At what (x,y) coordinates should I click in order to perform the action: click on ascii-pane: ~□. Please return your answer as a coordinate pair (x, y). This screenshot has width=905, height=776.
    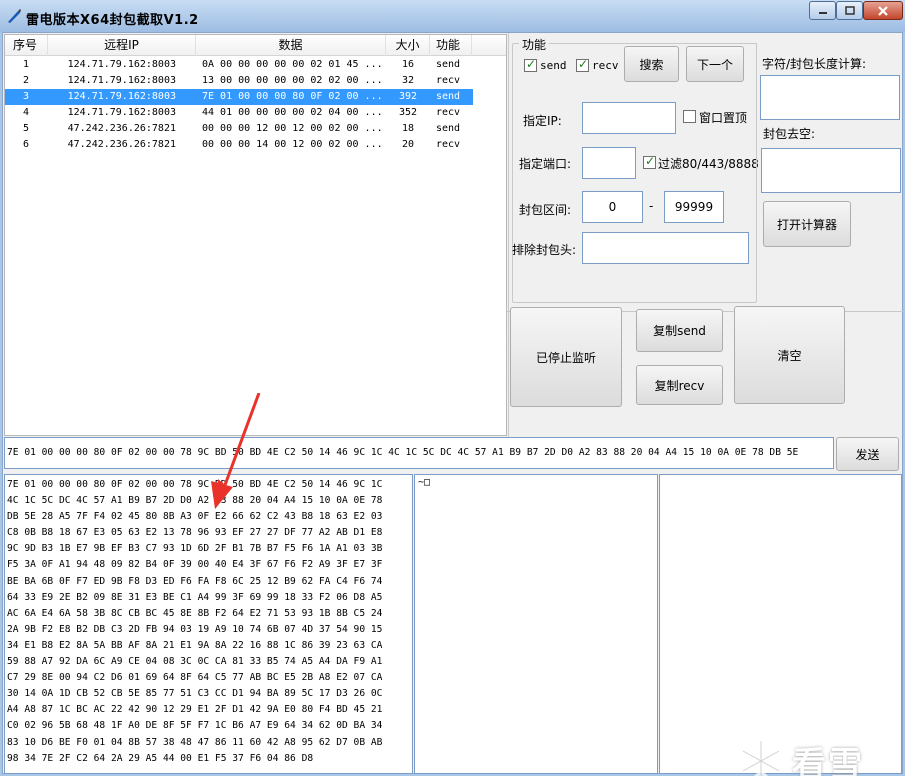
    Looking at the image, I should click on (536, 624).